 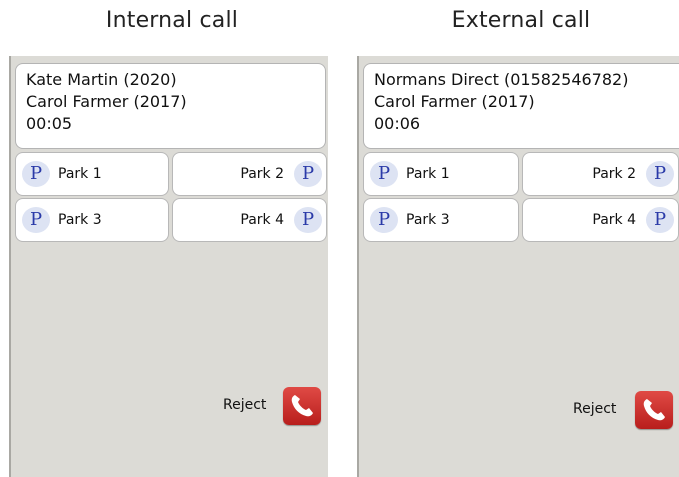 I want to click on call-duration: 00:06, so click(x=397, y=123).